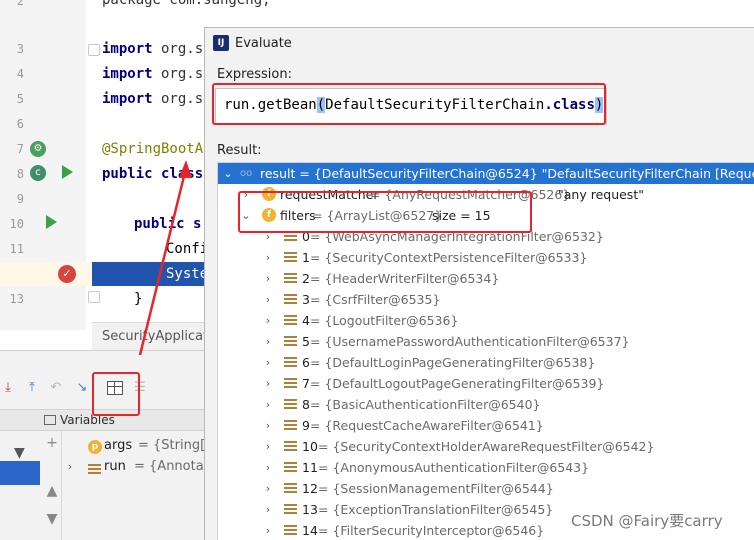 The image size is (754, 540). I want to click on annotation-arrow, so click(165, 258).